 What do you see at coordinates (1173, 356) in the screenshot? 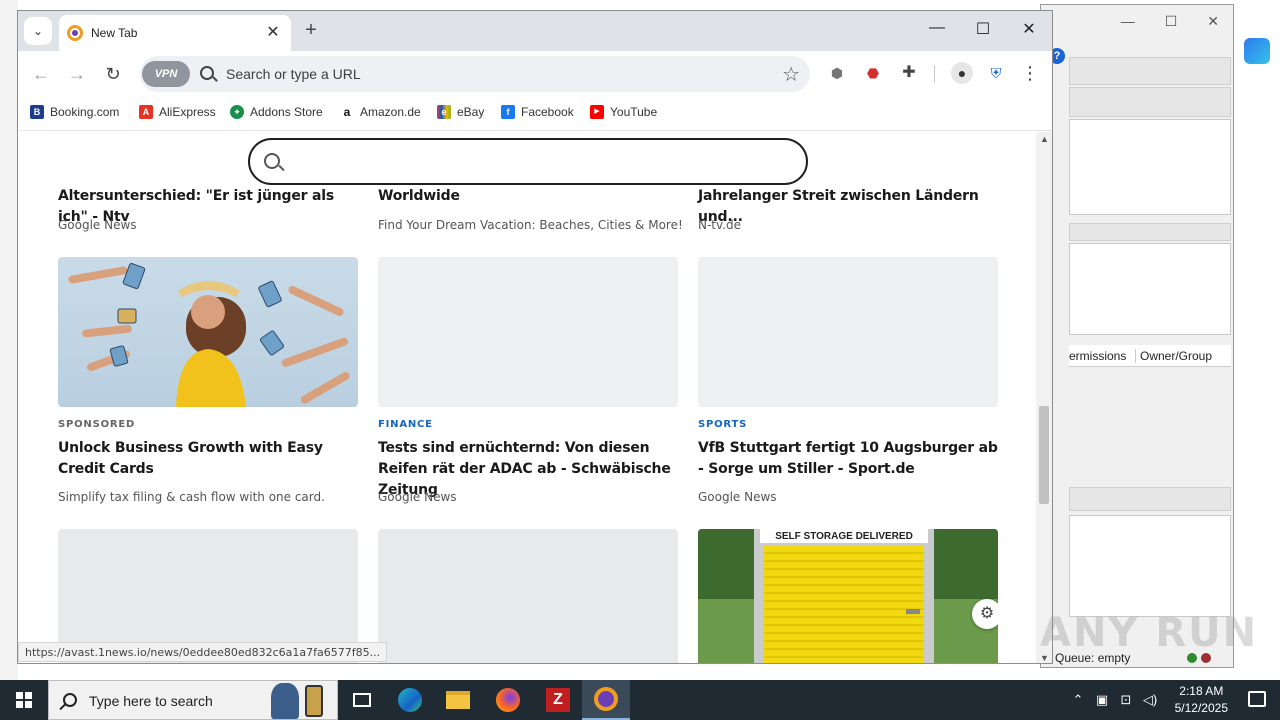
I see `column-owner-group: Owner/Group` at bounding box center [1173, 356].